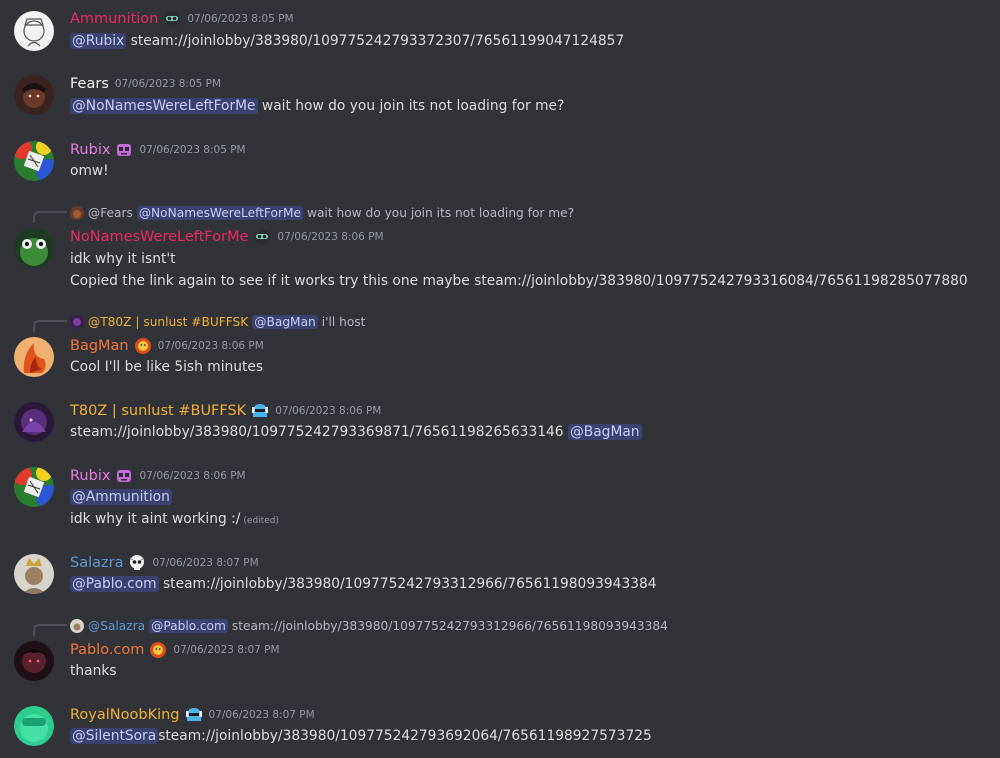  What do you see at coordinates (159, 237) in the screenshot?
I see `username: NoNamesWereLeftForMe` at bounding box center [159, 237].